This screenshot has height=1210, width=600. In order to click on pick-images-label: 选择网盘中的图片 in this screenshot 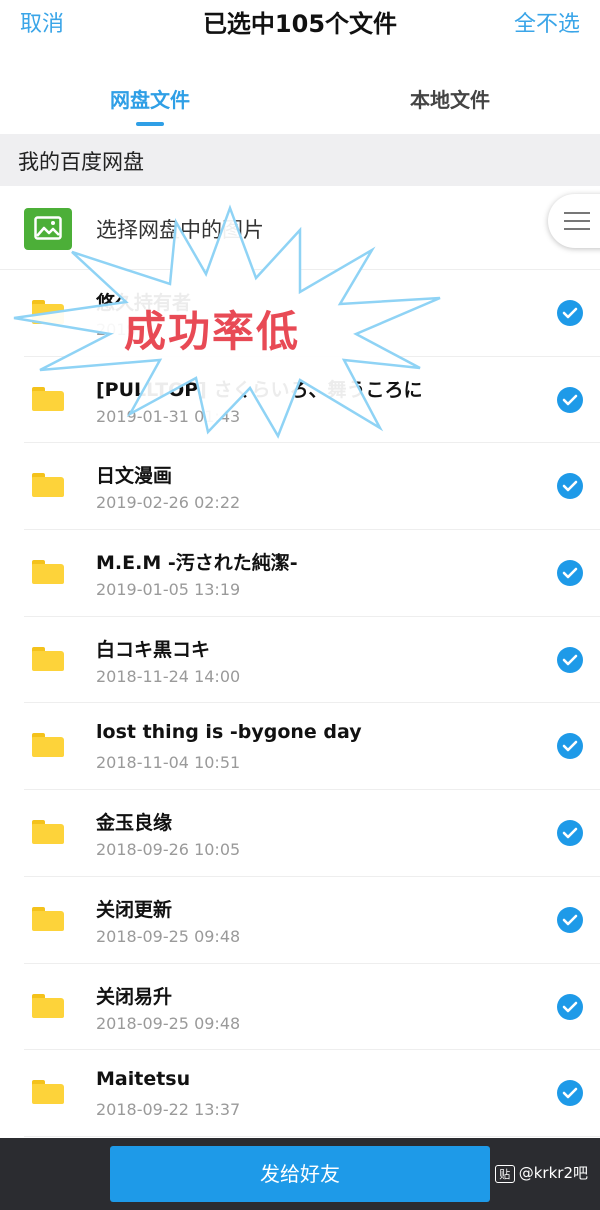, I will do `click(180, 230)`.